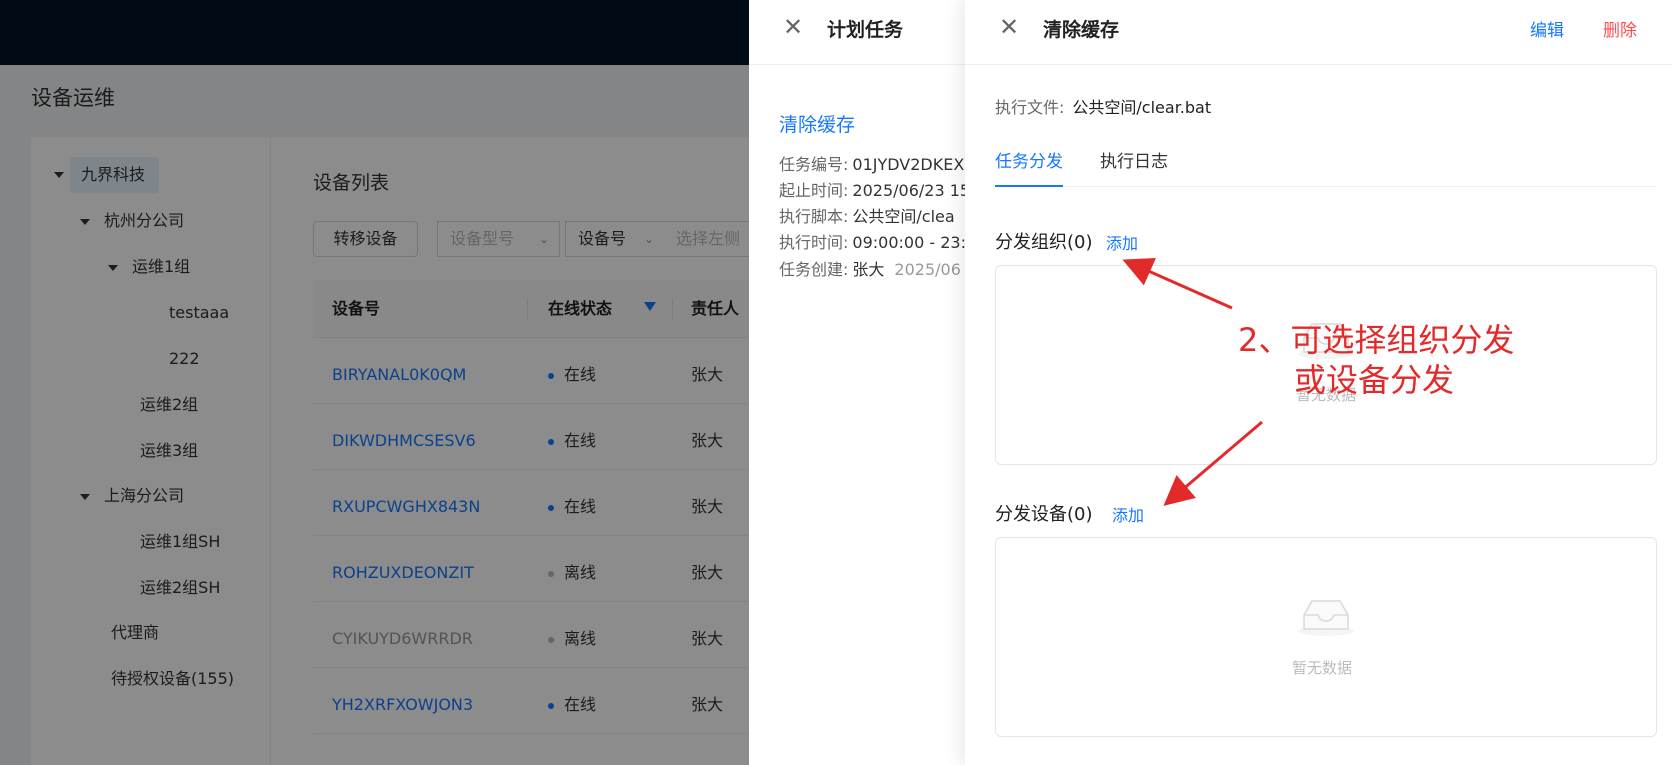  What do you see at coordinates (1325, 162) in the screenshot?
I see `detail-tabs: 任务分发 执行日志` at bounding box center [1325, 162].